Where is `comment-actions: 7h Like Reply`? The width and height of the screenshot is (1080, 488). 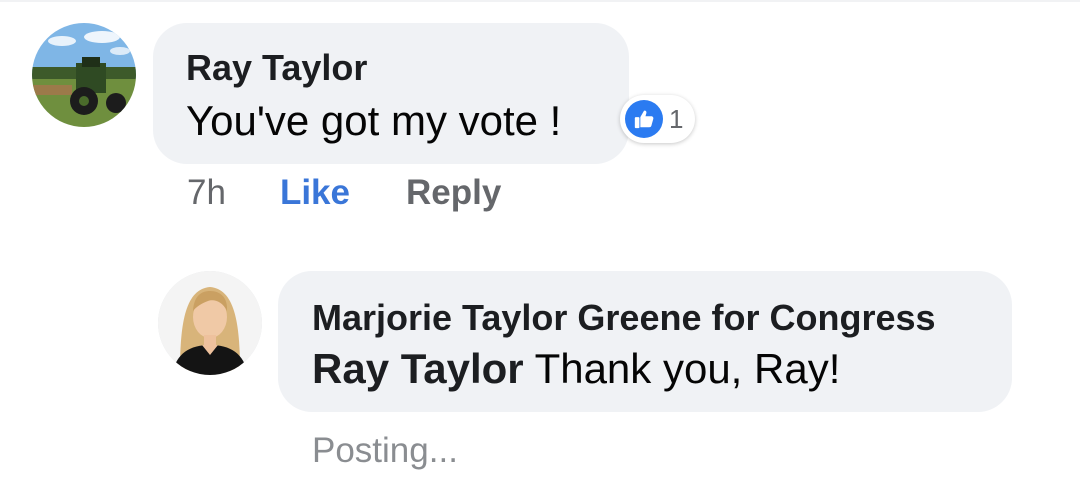 comment-actions: 7h Like Reply is located at coordinates (344, 193).